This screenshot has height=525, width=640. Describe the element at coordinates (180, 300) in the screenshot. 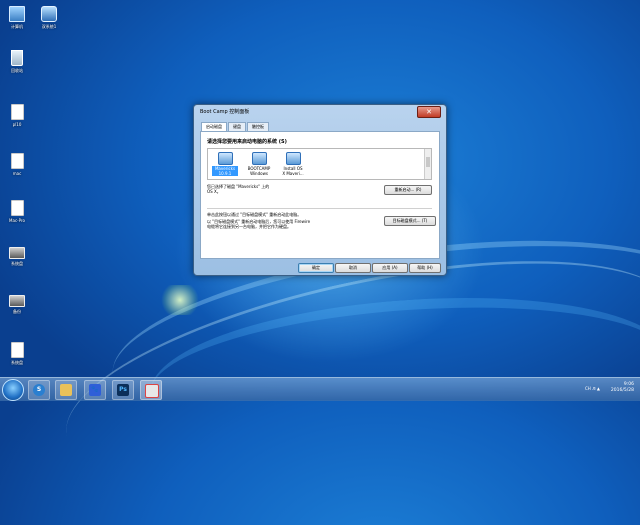

I see `wallpaper-glow` at that location.